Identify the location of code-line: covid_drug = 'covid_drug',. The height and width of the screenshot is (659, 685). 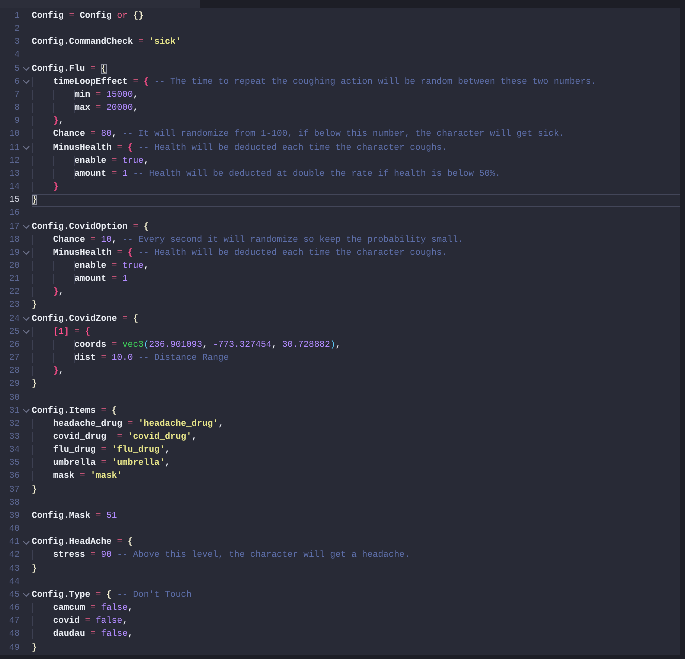
(356, 437).